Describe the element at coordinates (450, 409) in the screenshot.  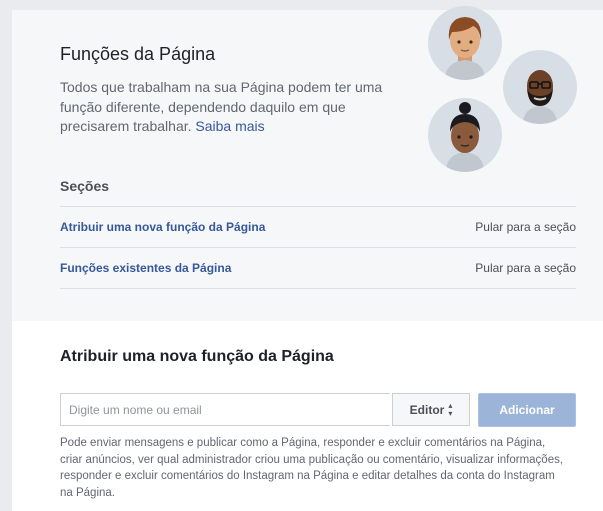
I see `updown-arrow-icon: ▴ ▾` at that location.